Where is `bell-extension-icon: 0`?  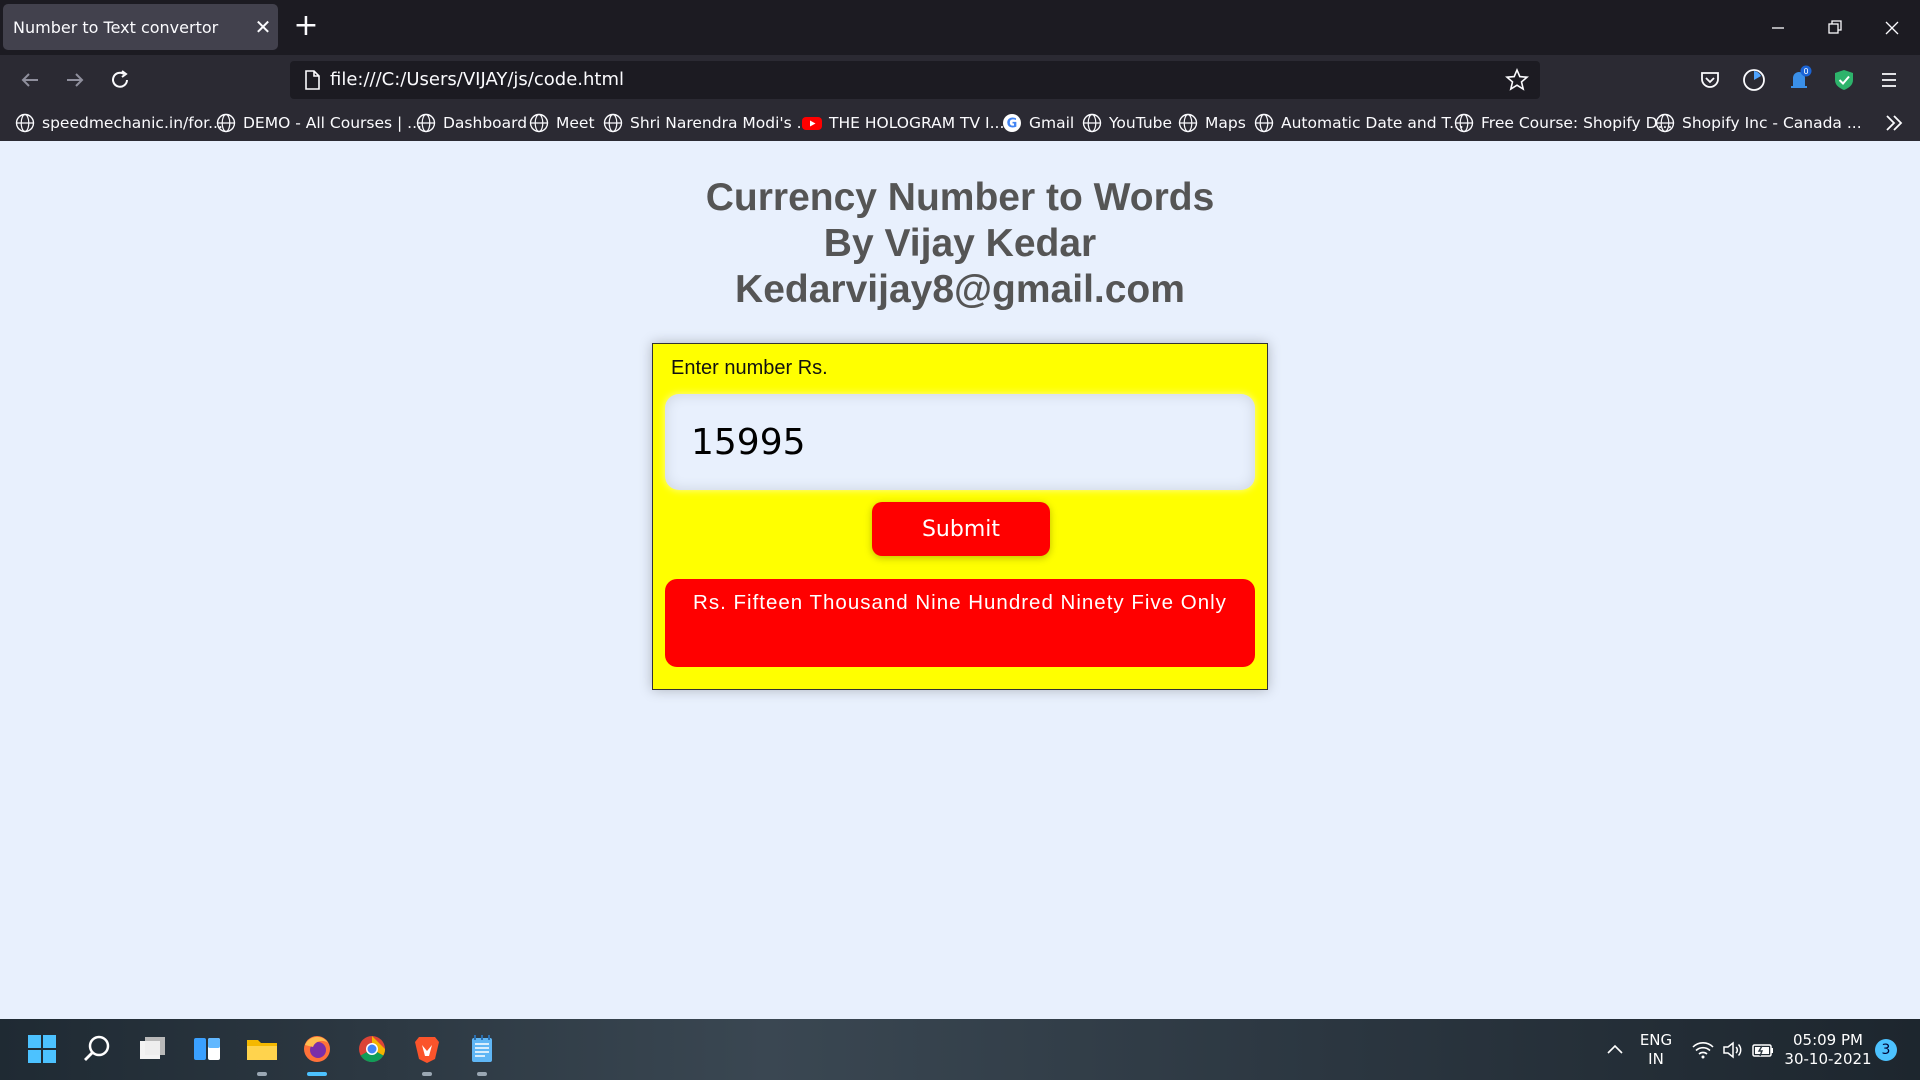
bell-extension-icon: 0 is located at coordinates (1801, 76).